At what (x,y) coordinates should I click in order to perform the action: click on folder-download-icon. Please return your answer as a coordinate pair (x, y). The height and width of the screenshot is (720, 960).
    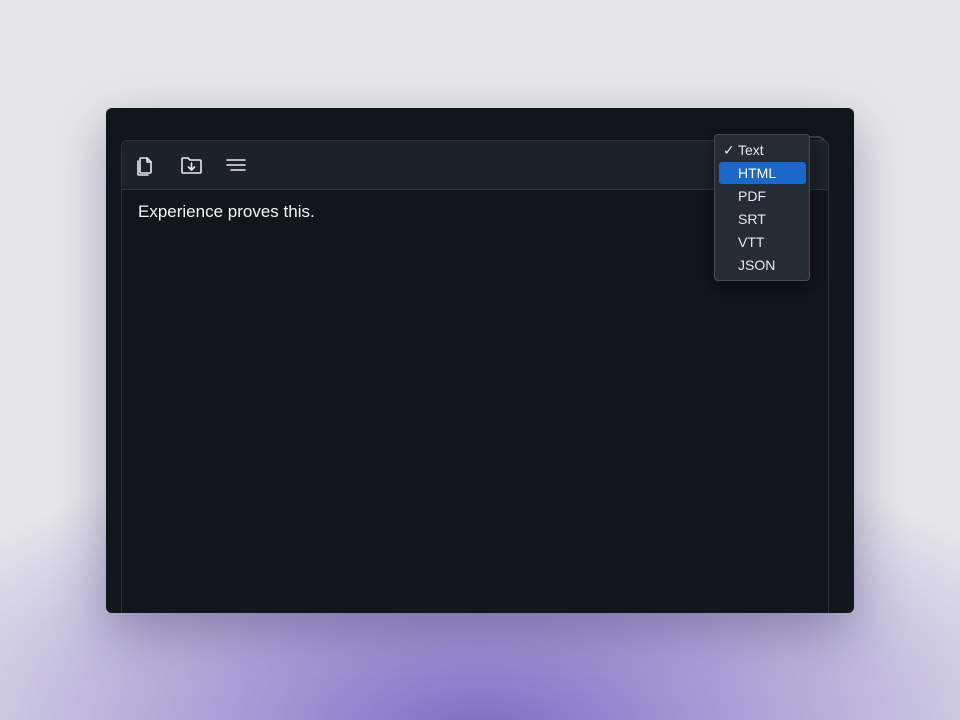
    Looking at the image, I should click on (191, 165).